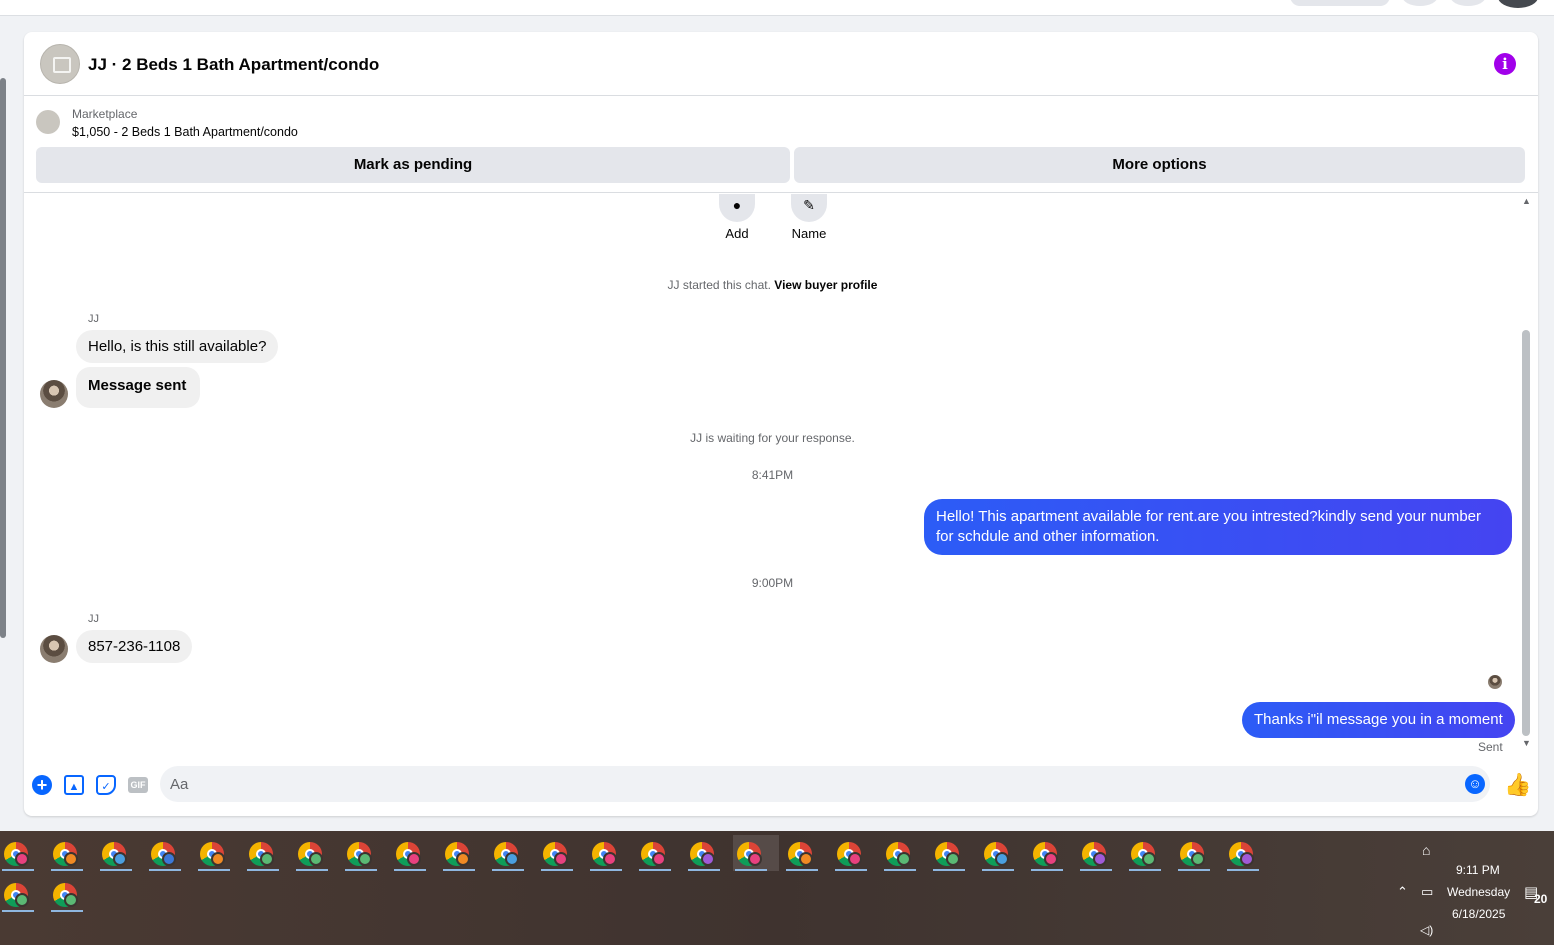  Describe the element at coordinates (185, 132) in the screenshot. I see `listing-description: $1,050 - 2 Beds 1 Bath Apartment/condo` at that location.